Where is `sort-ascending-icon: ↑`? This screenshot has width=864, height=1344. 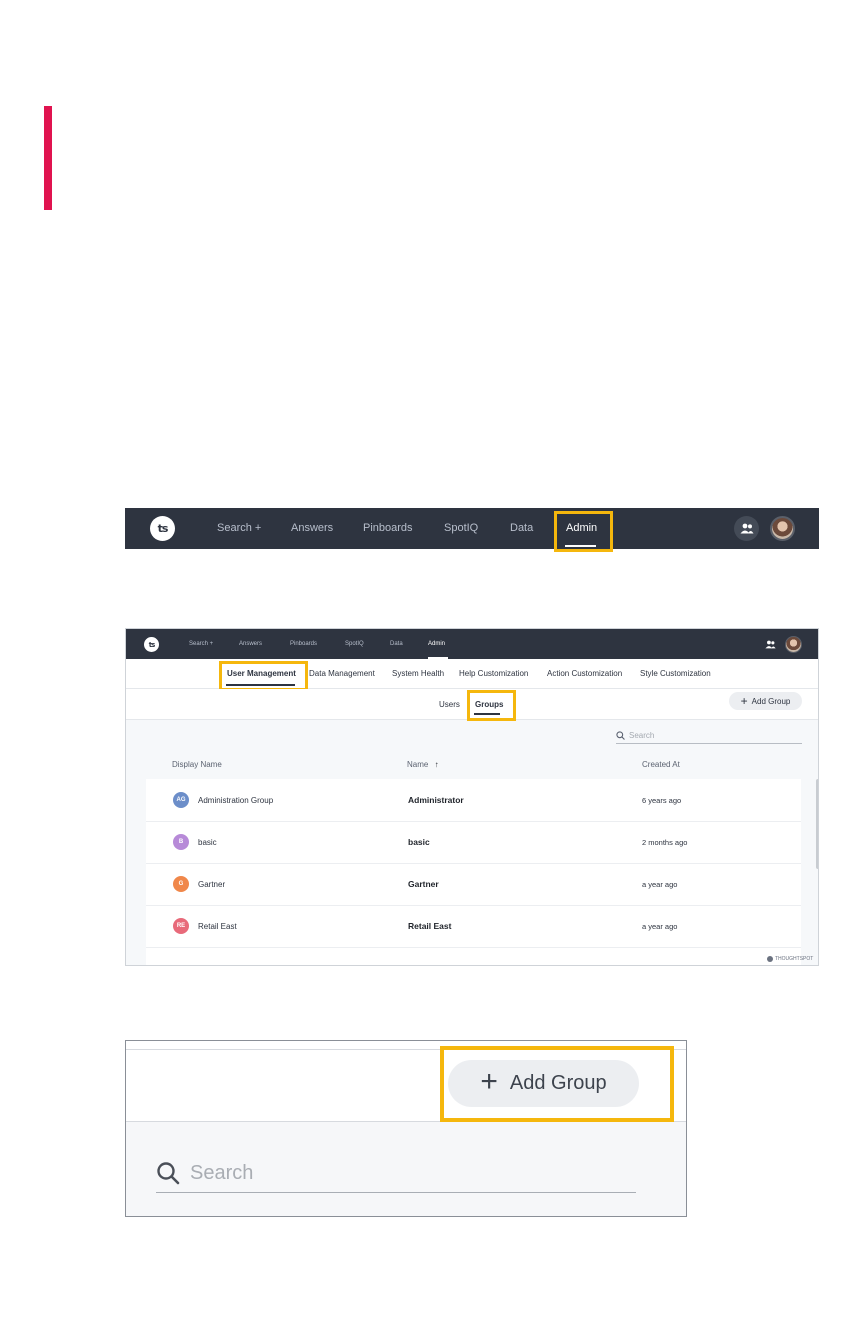
sort-ascending-icon: ↑ is located at coordinates (436, 764).